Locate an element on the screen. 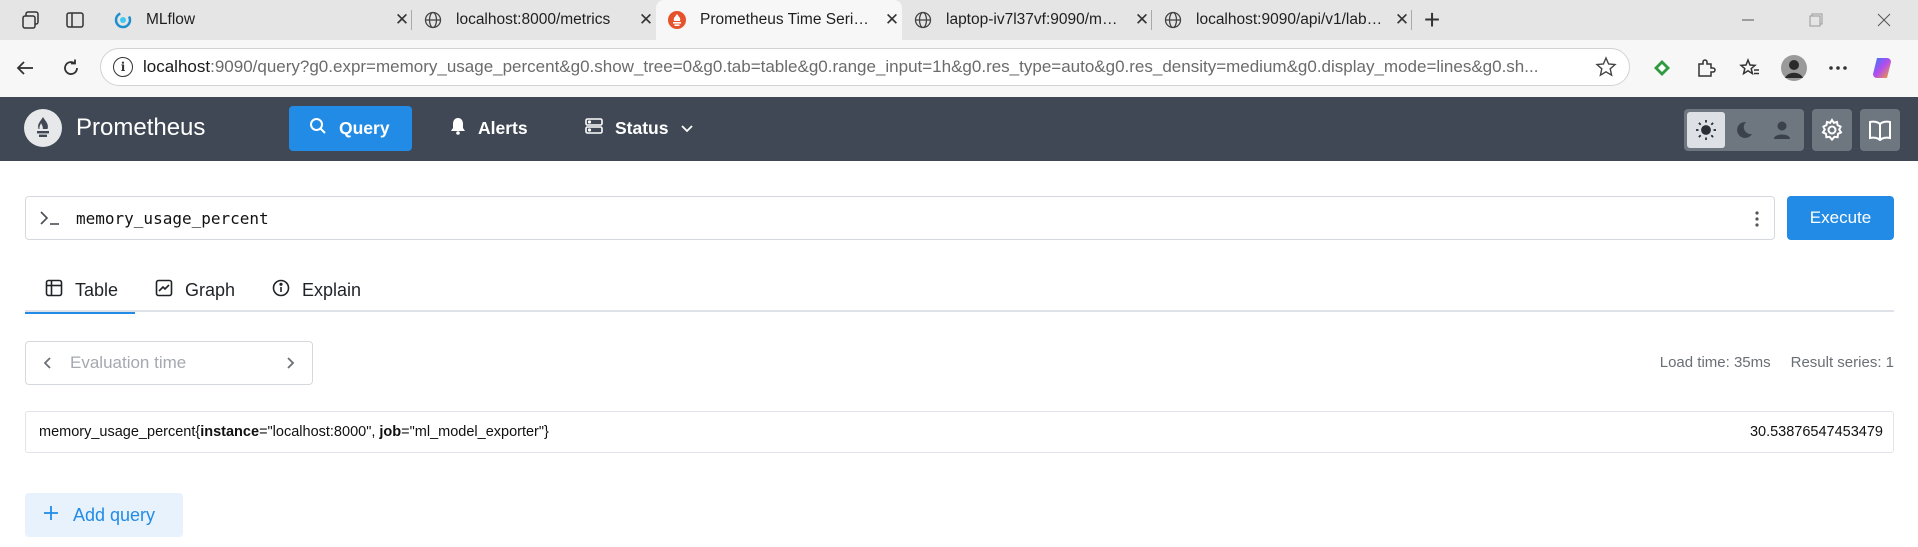 Image resolution: width=1918 pixels, height=547 pixels. dark-theme-icon is located at coordinates (1744, 130).